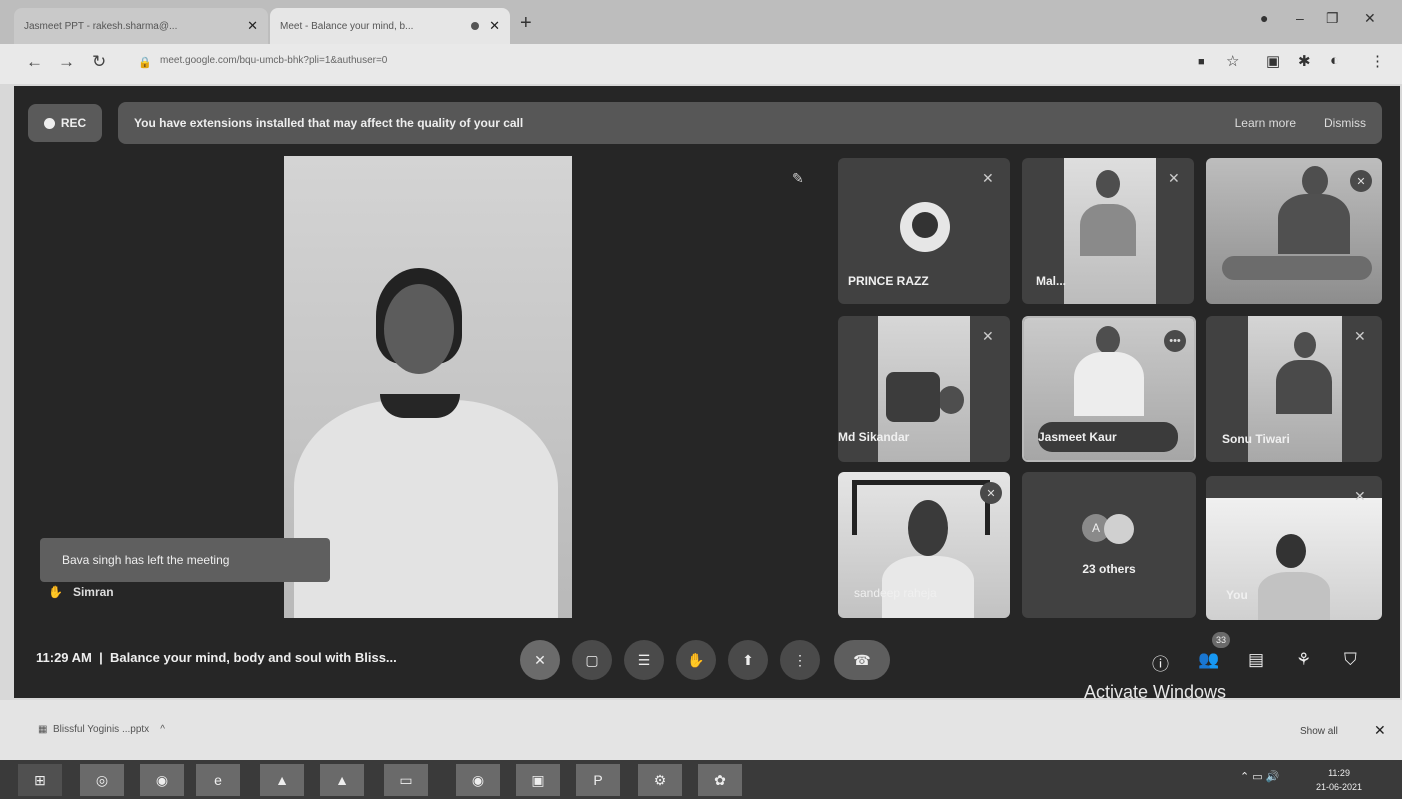 This screenshot has height=799, width=1402. What do you see at coordinates (862, 660) in the screenshot?
I see `leave-call-button: ☎` at bounding box center [862, 660].